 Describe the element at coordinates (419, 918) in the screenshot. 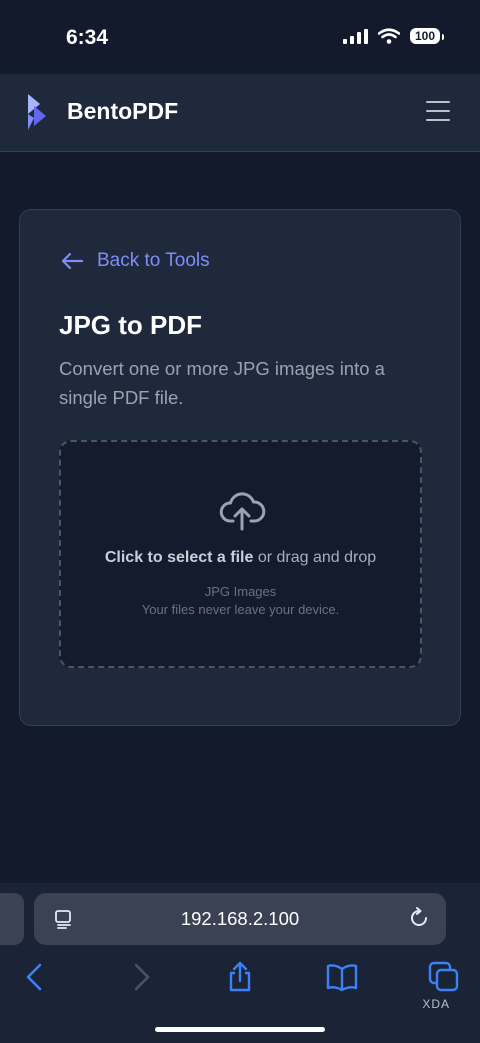

I see `reload-icon` at that location.